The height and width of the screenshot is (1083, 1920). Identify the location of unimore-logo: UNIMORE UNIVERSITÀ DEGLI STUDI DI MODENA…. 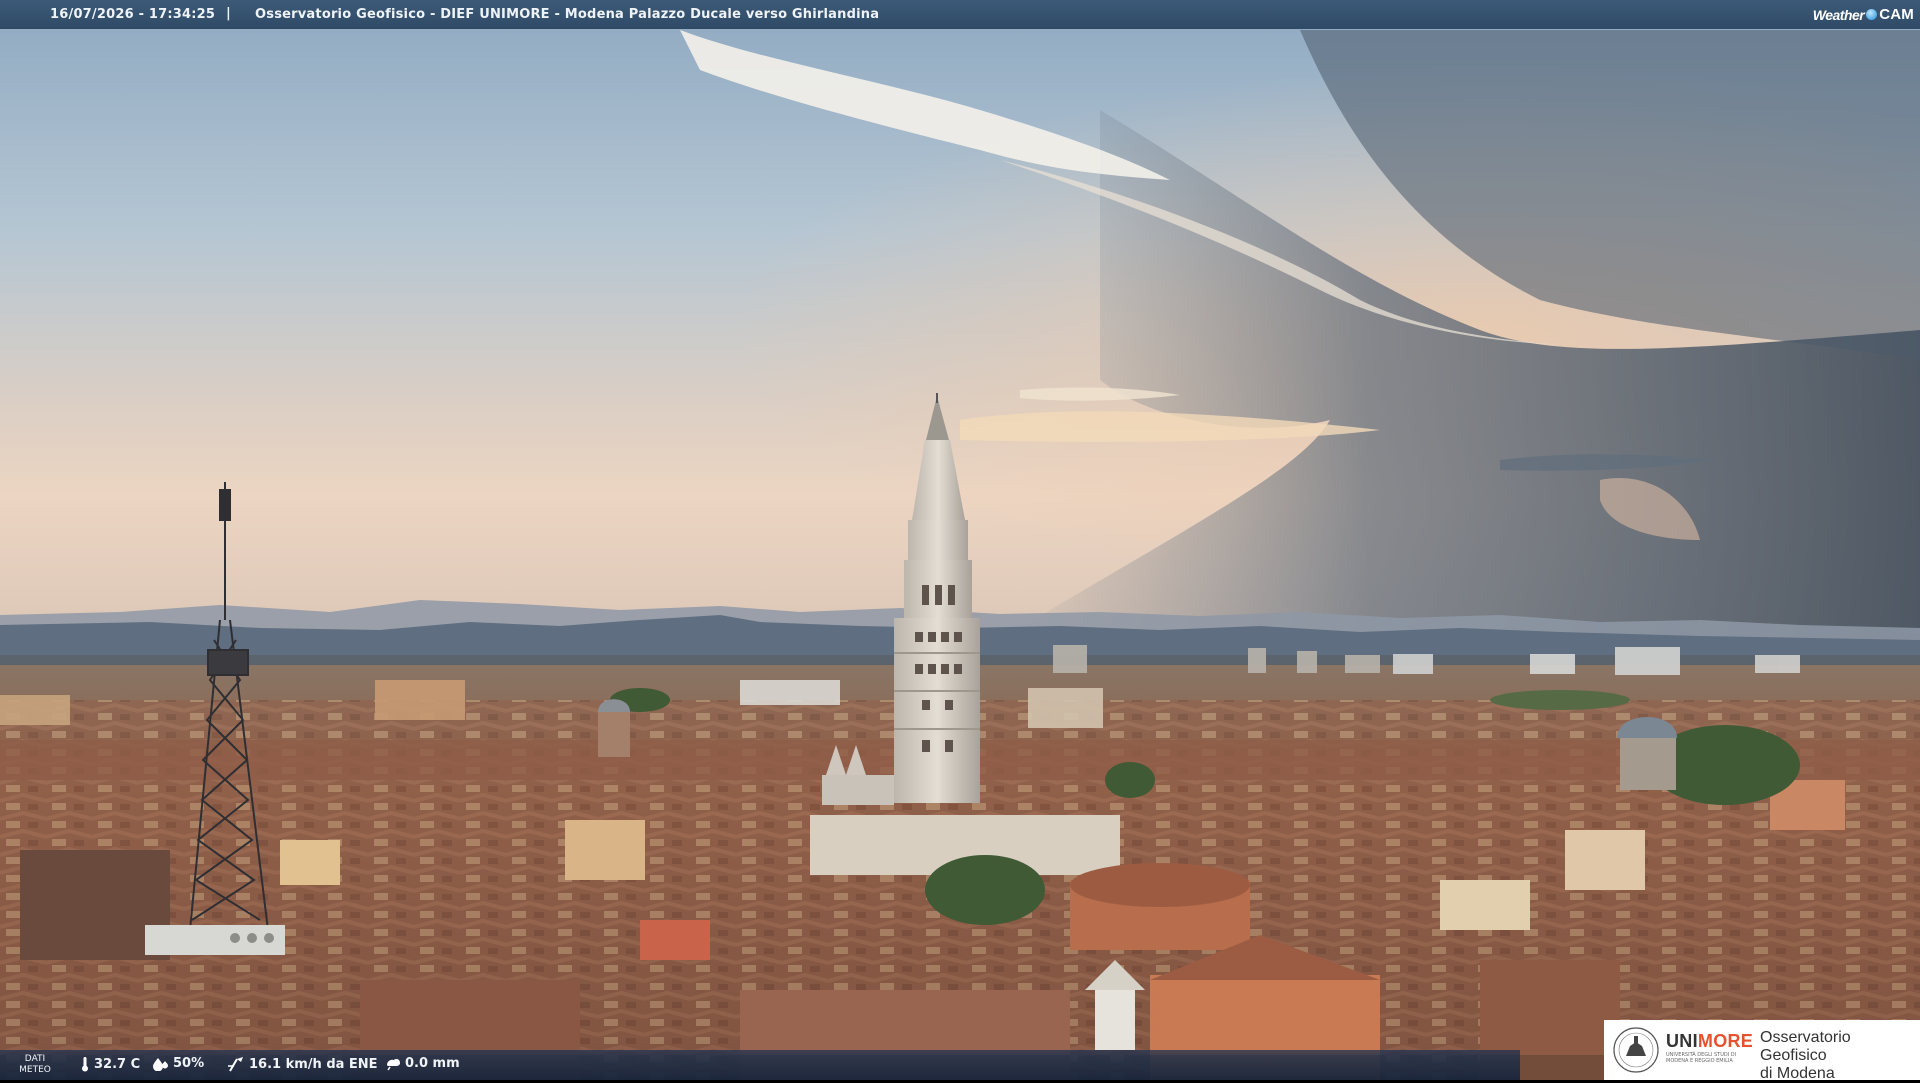
(1762, 1051).